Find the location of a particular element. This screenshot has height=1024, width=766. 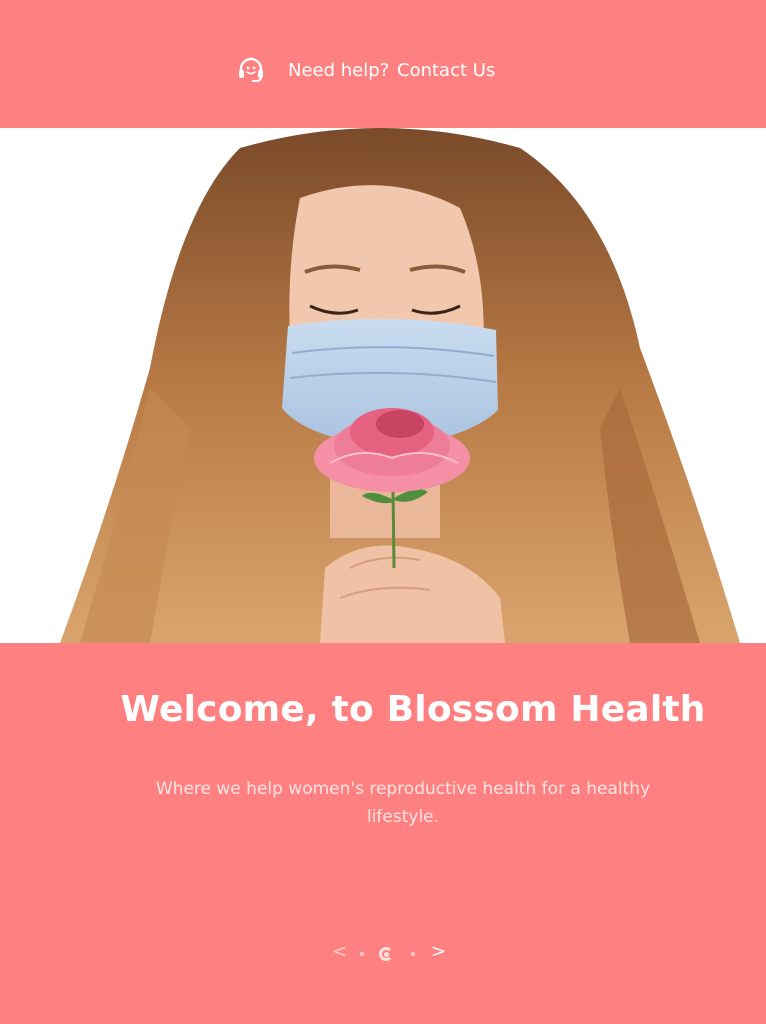

headset-icon is located at coordinates (251, 70).